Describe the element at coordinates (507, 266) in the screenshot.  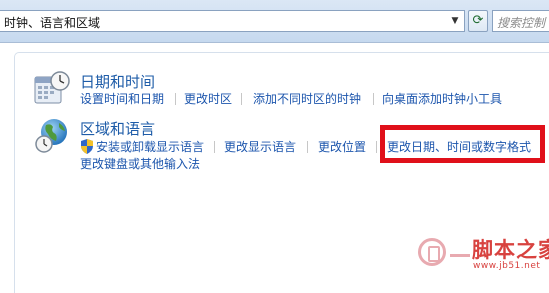
I see `watermark-url: www.jb51.net` at that location.